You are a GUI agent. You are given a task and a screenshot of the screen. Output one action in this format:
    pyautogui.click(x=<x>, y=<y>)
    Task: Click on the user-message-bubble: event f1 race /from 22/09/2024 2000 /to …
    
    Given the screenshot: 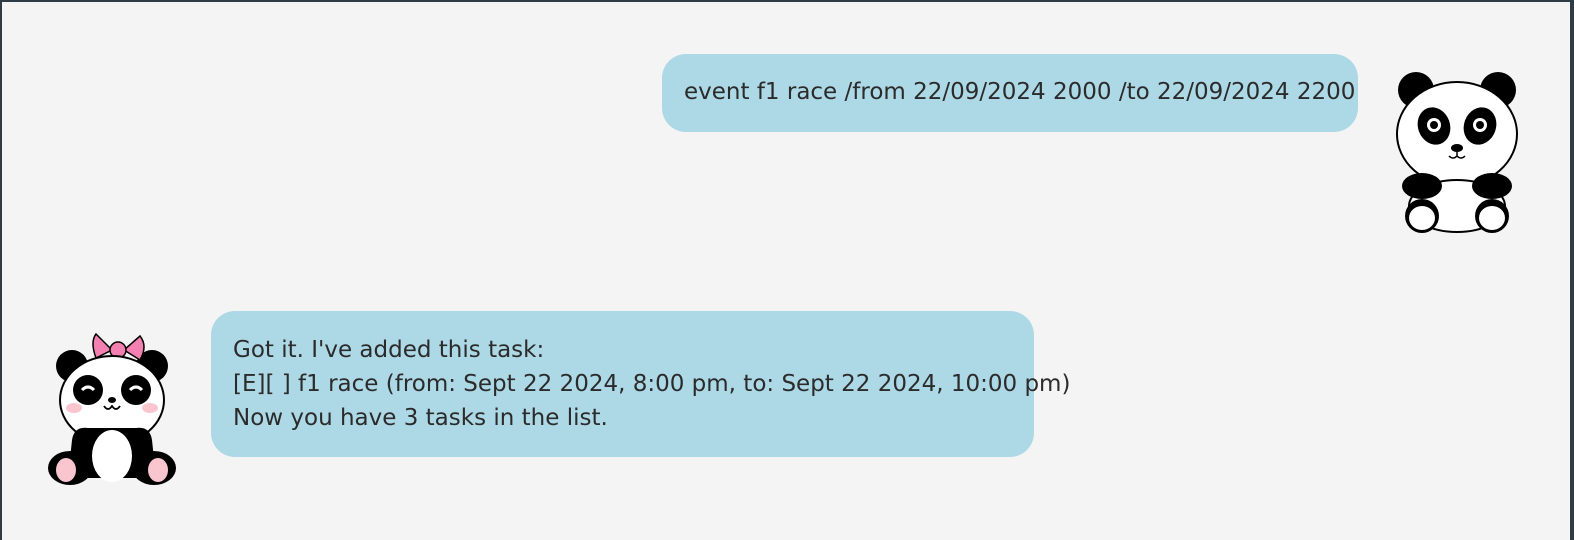 What is the action you would take?
    pyautogui.click(x=1010, y=93)
    